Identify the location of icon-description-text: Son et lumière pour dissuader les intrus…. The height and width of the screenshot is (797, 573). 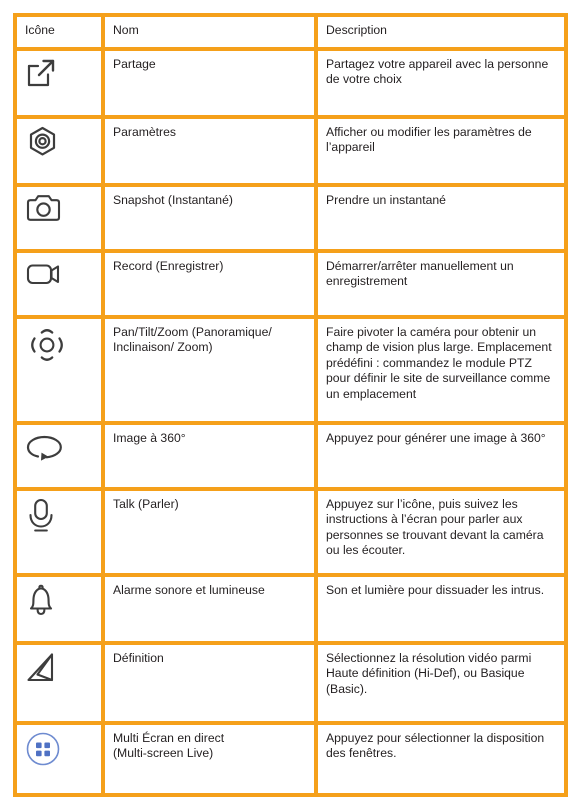
(435, 589).